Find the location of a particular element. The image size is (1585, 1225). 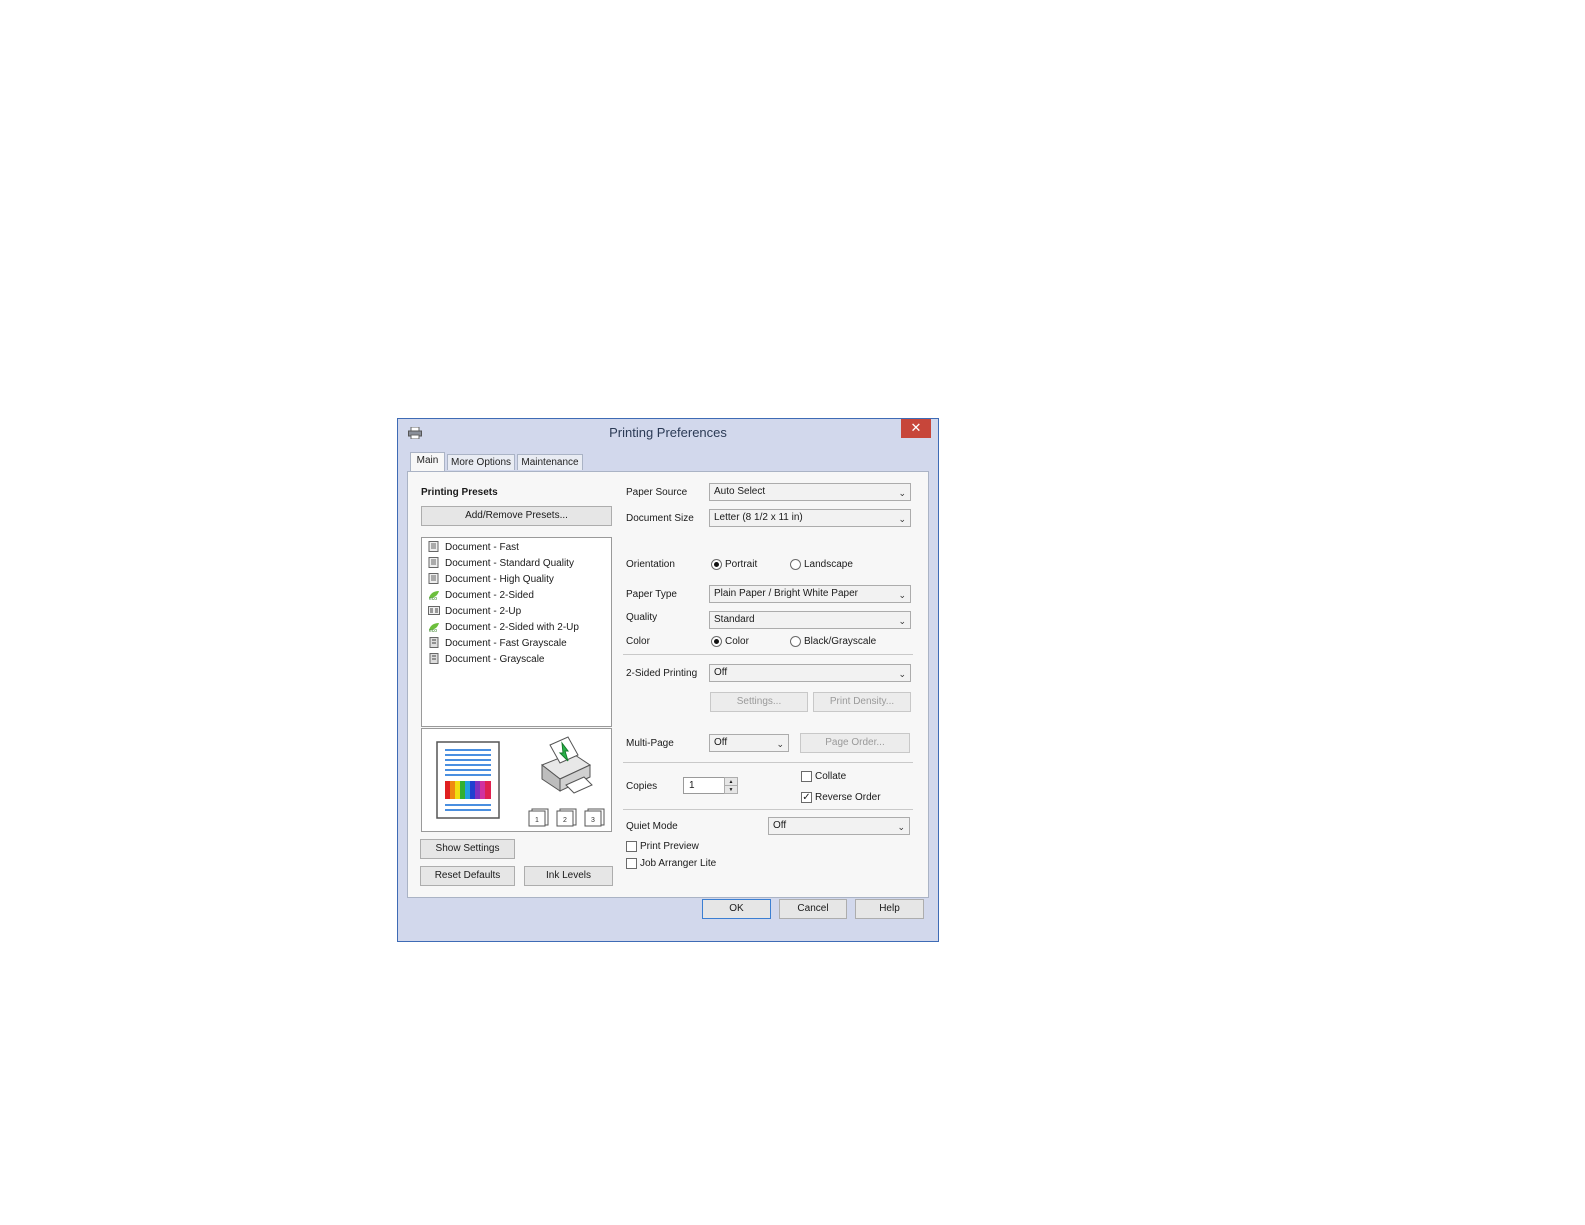

copies-decrement-button: ▼ is located at coordinates (731, 789).